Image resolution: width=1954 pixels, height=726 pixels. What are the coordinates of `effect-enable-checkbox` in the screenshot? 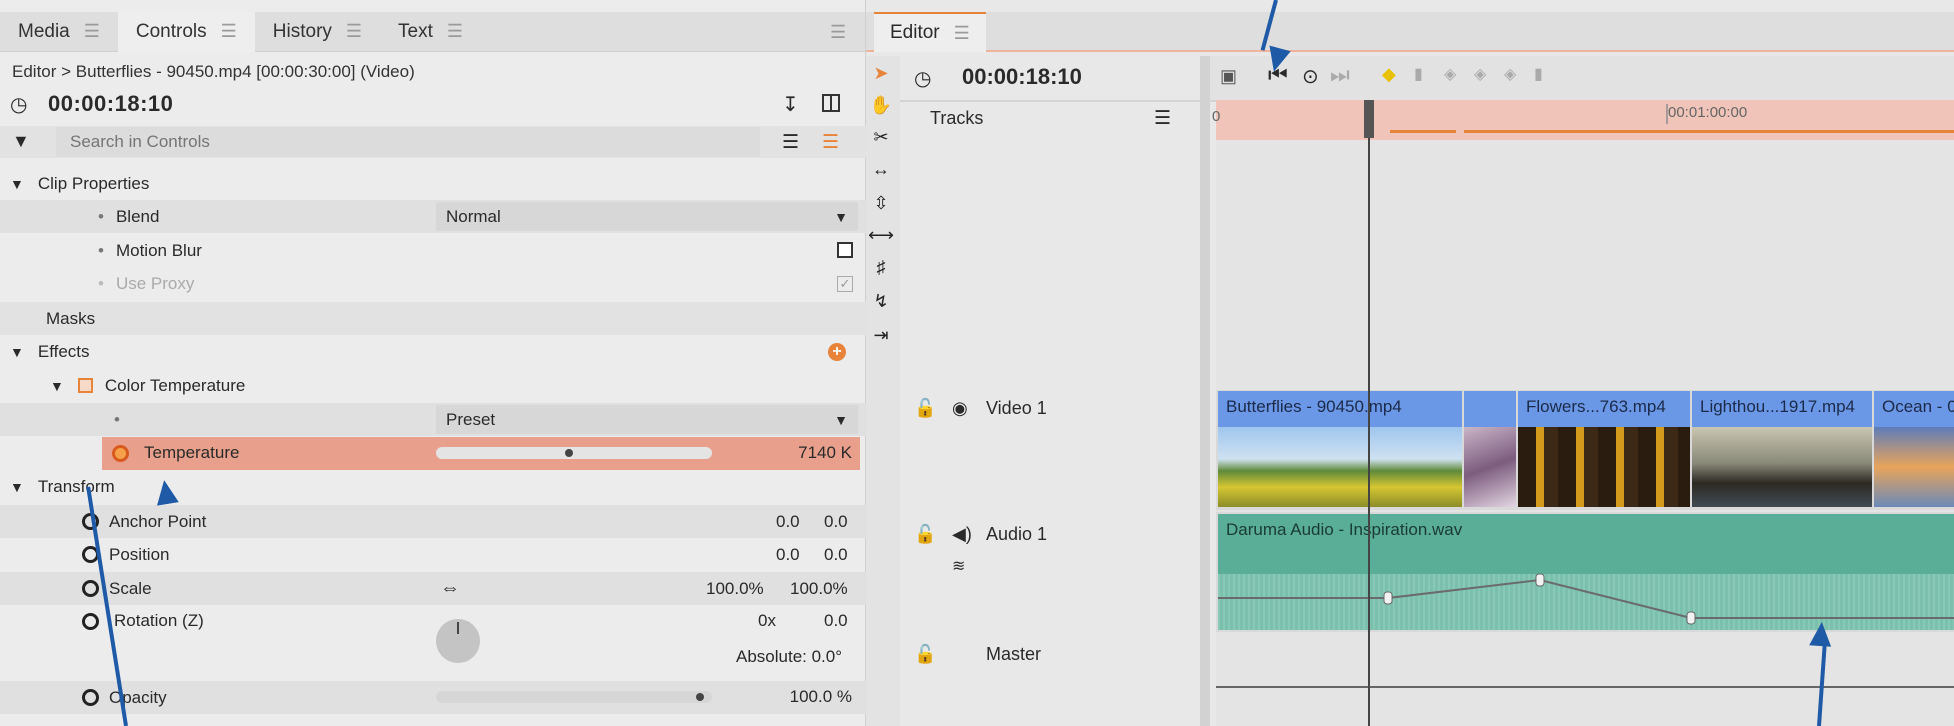 It's located at (85, 385).